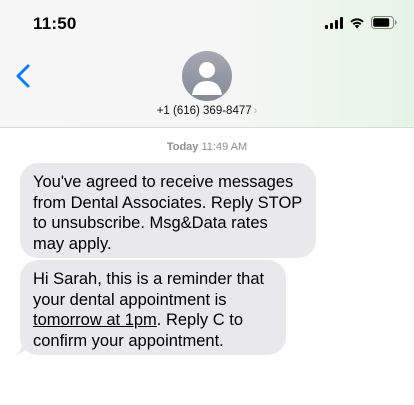 Image resolution: width=414 pixels, height=405 pixels. I want to click on person-icon, so click(207, 78).